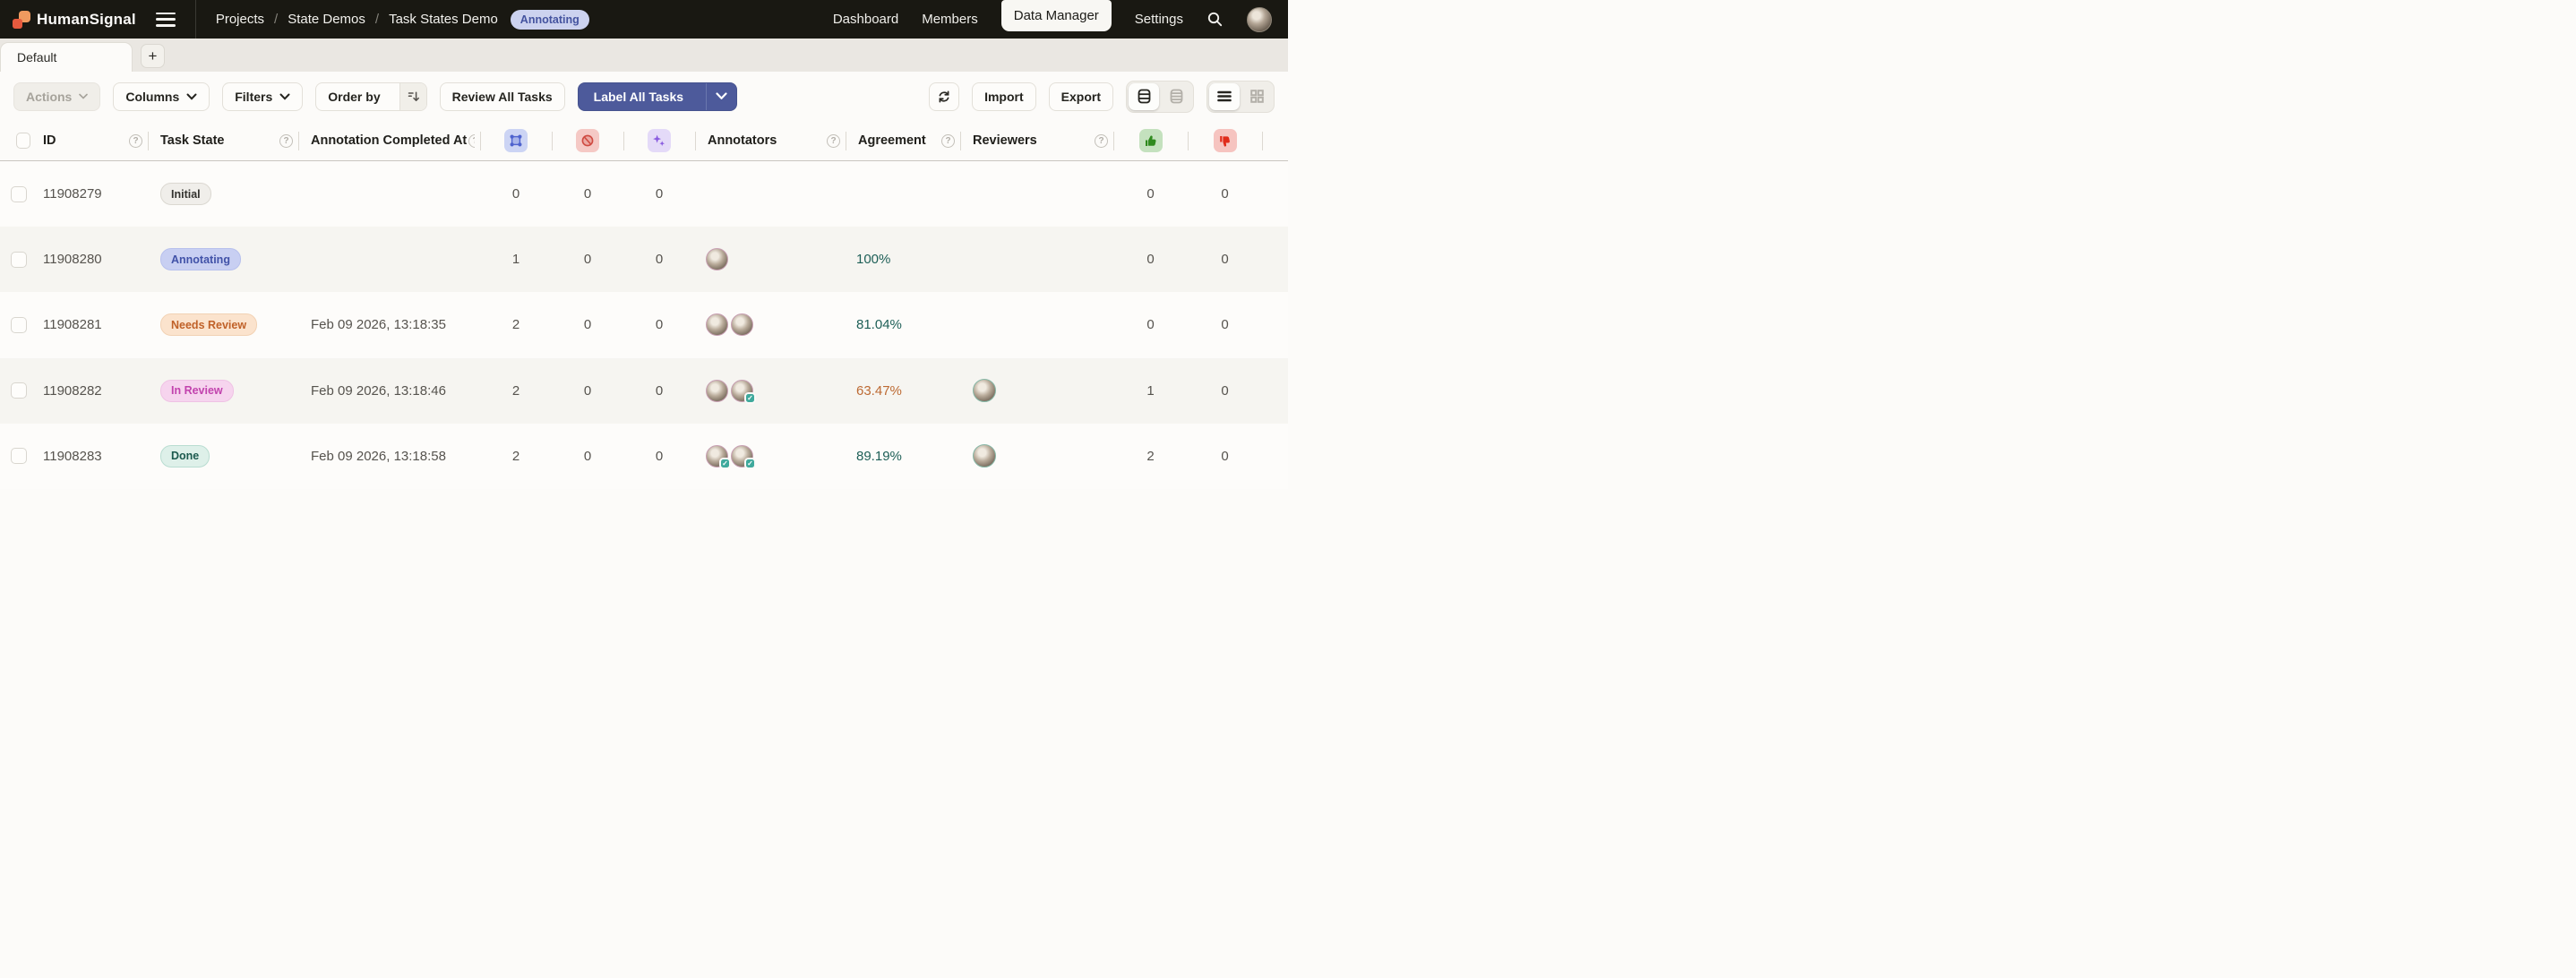 This screenshot has width=2576, height=978. What do you see at coordinates (1159, 19) in the screenshot?
I see `nav-settings: Settings` at bounding box center [1159, 19].